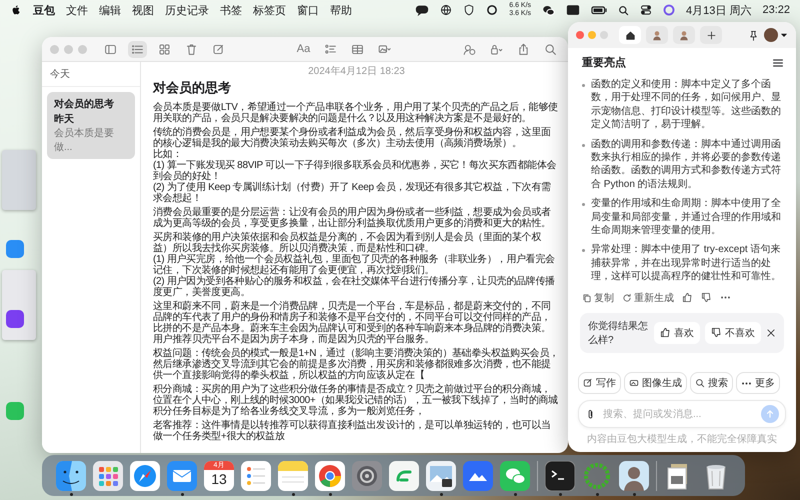 The width and height of the screenshot is (800, 500). What do you see at coordinates (367, 475) in the screenshot?
I see `gear-icon` at bounding box center [367, 475].